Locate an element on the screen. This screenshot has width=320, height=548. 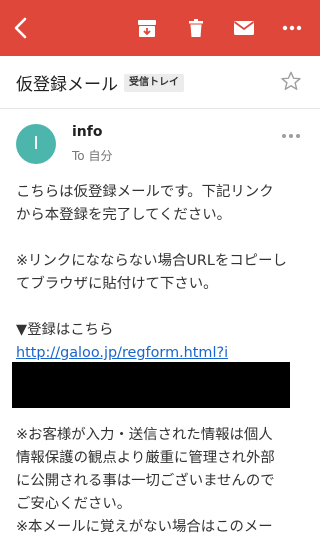
trash-icon is located at coordinates (196, 28).